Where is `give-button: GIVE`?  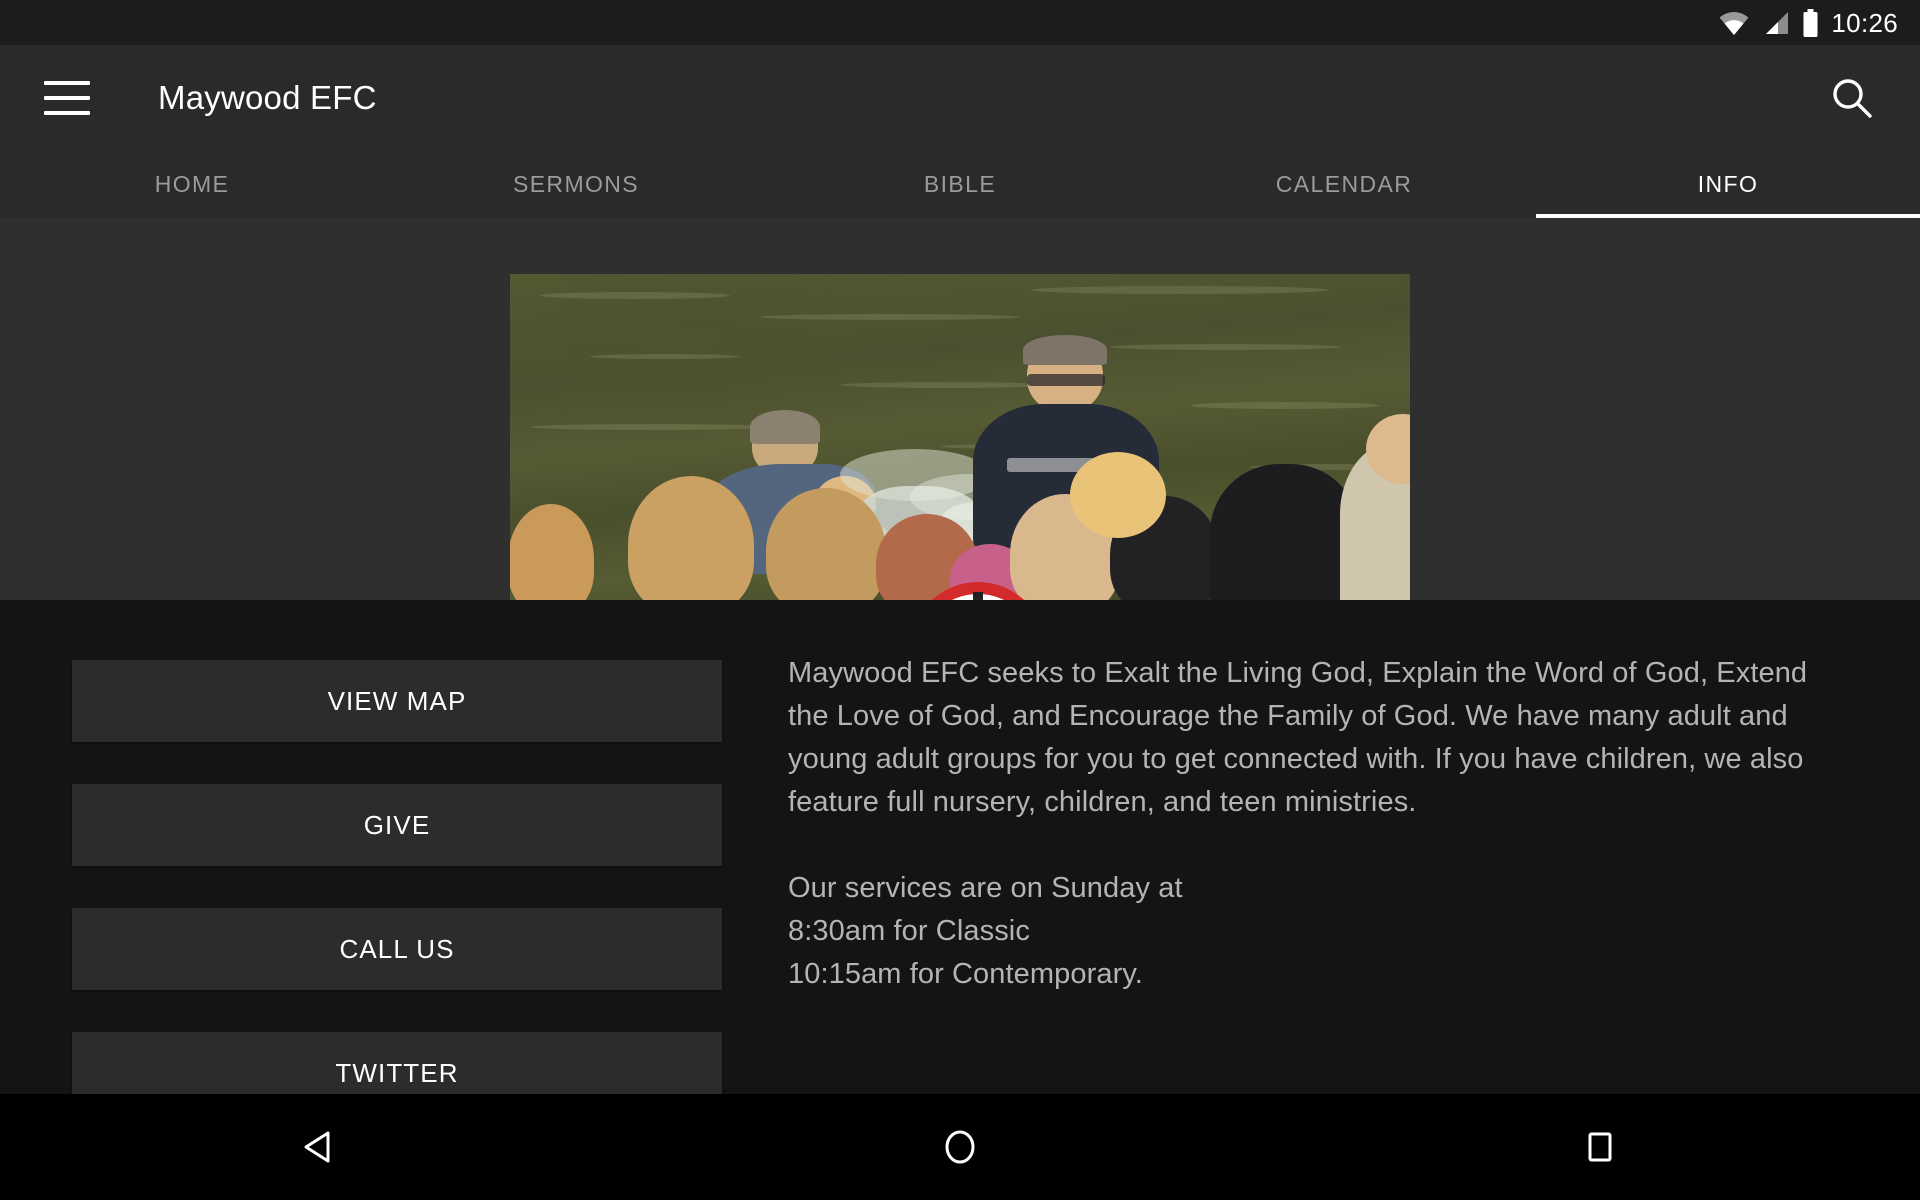
give-button: GIVE is located at coordinates (397, 825).